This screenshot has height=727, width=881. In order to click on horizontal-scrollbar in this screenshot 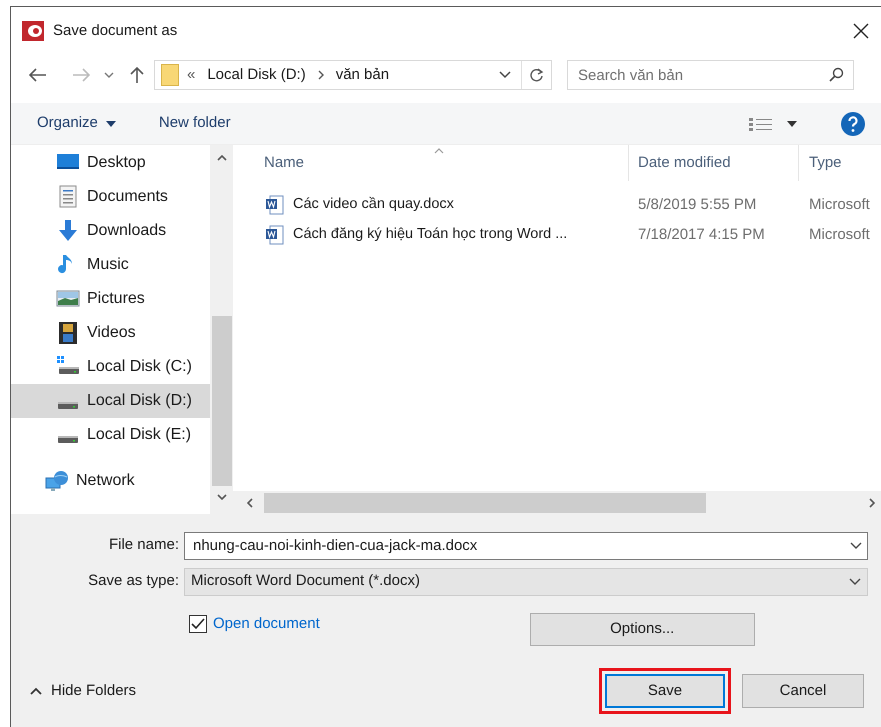, I will do `click(557, 502)`.